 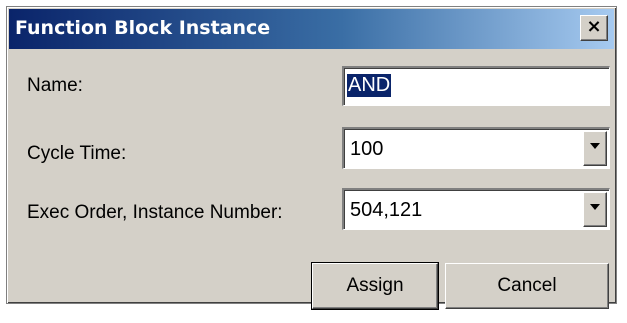 I want to click on cycle-time-dropdown-button, so click(x=595, y=148).